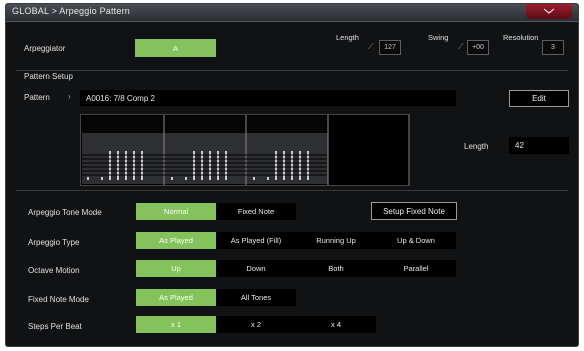 This screenshot has height=351, width=584. What do you see at coordinates (438, 37) in the screenshot?
I see `swing-label: Swing` at bounding box center [438, 37].